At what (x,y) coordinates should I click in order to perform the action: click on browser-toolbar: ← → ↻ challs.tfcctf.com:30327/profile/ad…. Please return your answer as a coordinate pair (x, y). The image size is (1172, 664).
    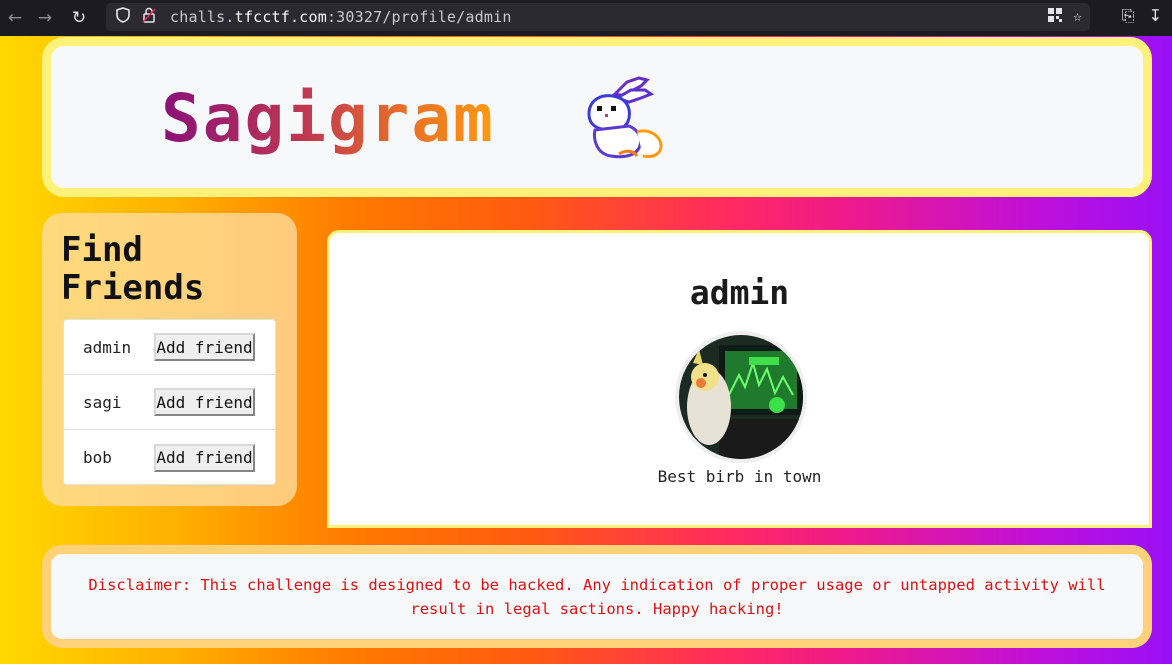
    Looking at the image, I should click on (586, 18).